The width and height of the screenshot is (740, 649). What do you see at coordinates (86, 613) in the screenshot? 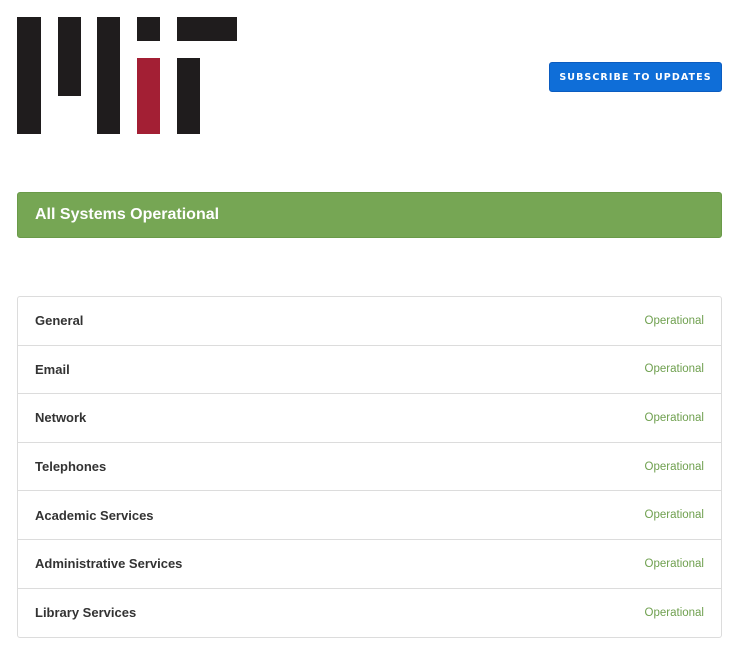
I see `component-name: Library Services` at bounding box center [86, 613].